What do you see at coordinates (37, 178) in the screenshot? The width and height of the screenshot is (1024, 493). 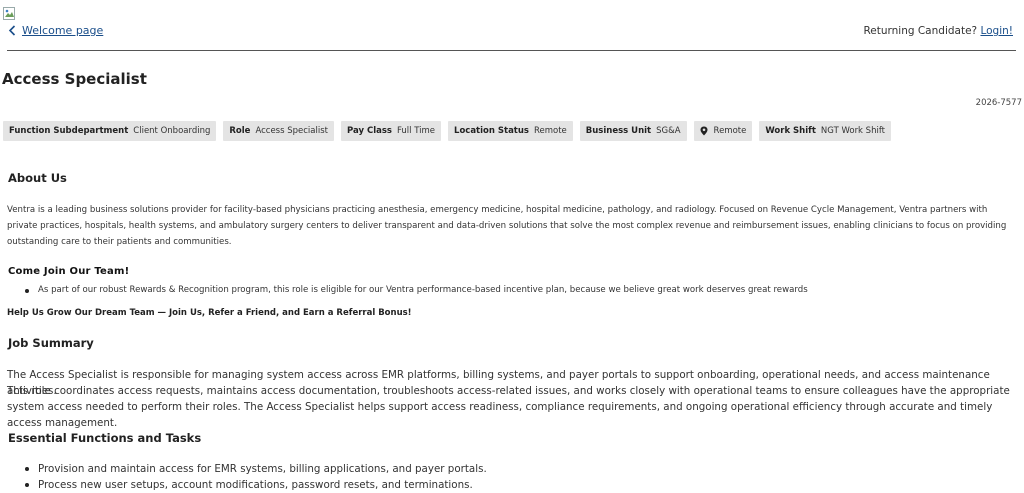 I see `about-us-heading: About Us` at bounding box center [37, 178].